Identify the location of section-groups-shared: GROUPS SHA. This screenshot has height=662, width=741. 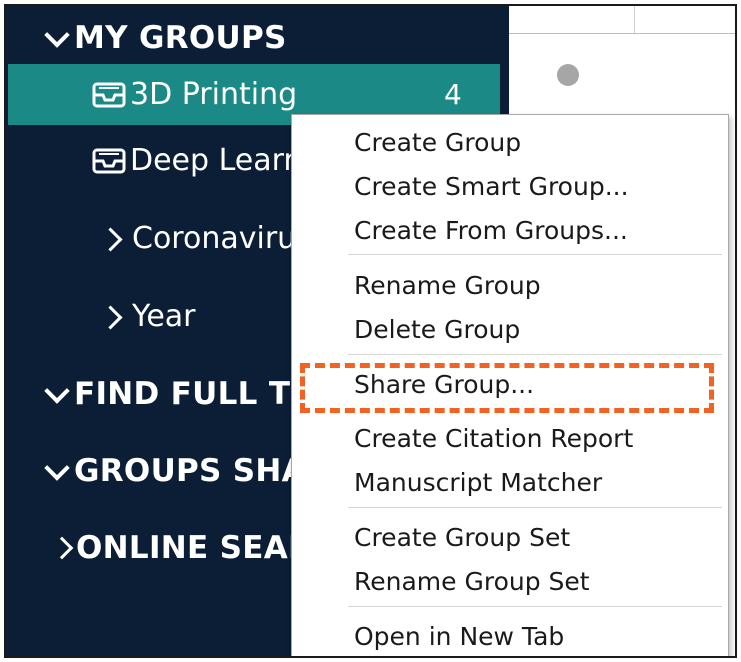
(174, 471).